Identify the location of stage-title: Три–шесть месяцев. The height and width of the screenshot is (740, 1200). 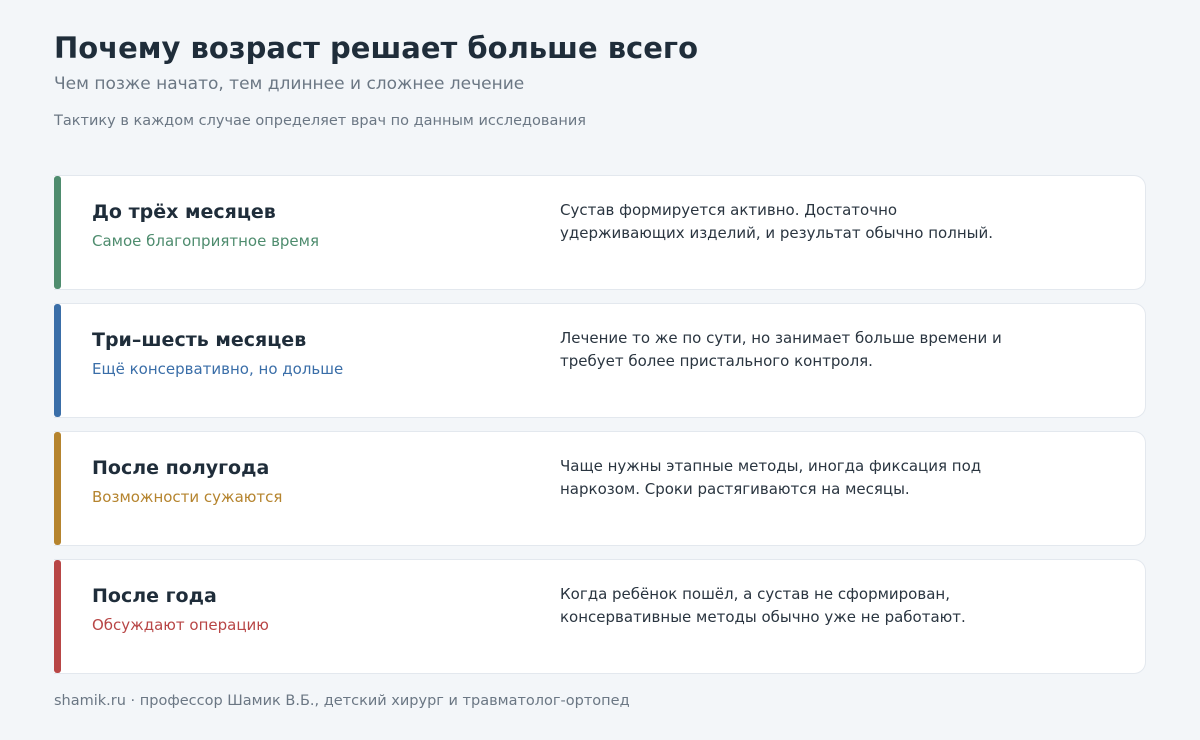
(199, 340).